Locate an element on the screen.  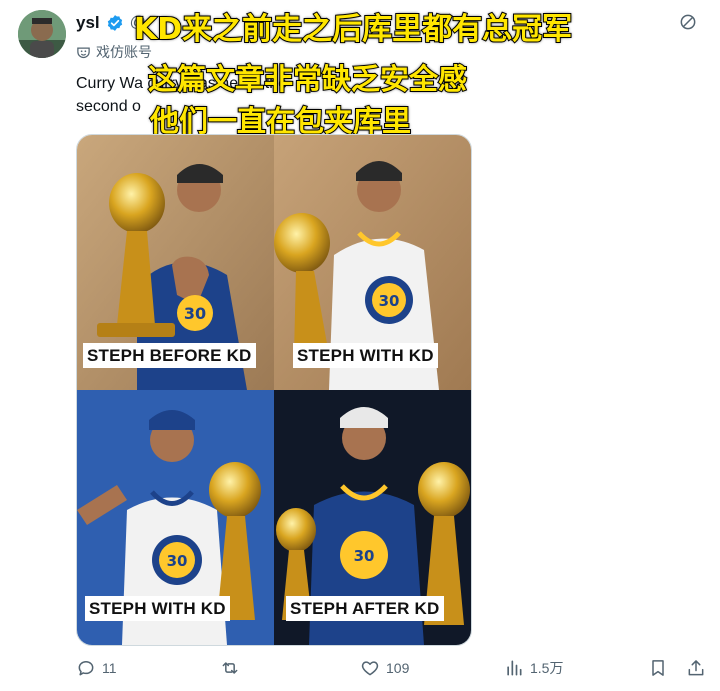
retweet-button is located at coordinates (233, 668).